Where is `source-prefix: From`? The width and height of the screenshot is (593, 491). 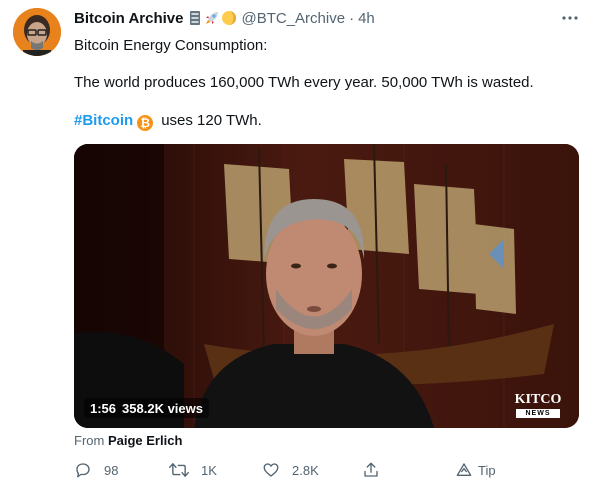 source-prefix: From is located at coordinates (89, 440).